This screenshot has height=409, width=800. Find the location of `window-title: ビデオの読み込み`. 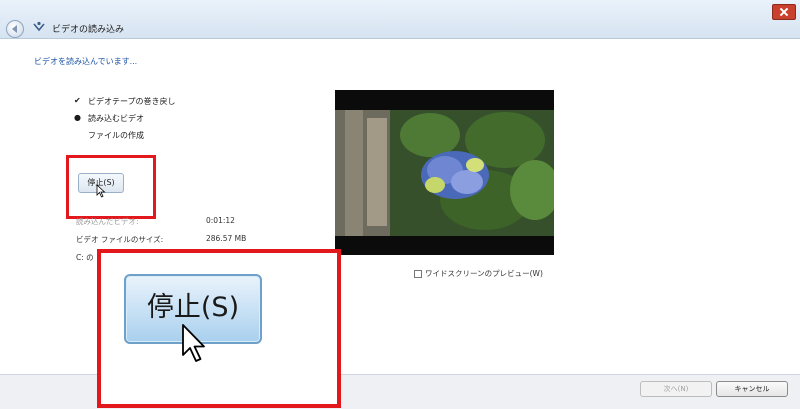

window-title: ビデオの読み込み is located at coordinates (88, 30).